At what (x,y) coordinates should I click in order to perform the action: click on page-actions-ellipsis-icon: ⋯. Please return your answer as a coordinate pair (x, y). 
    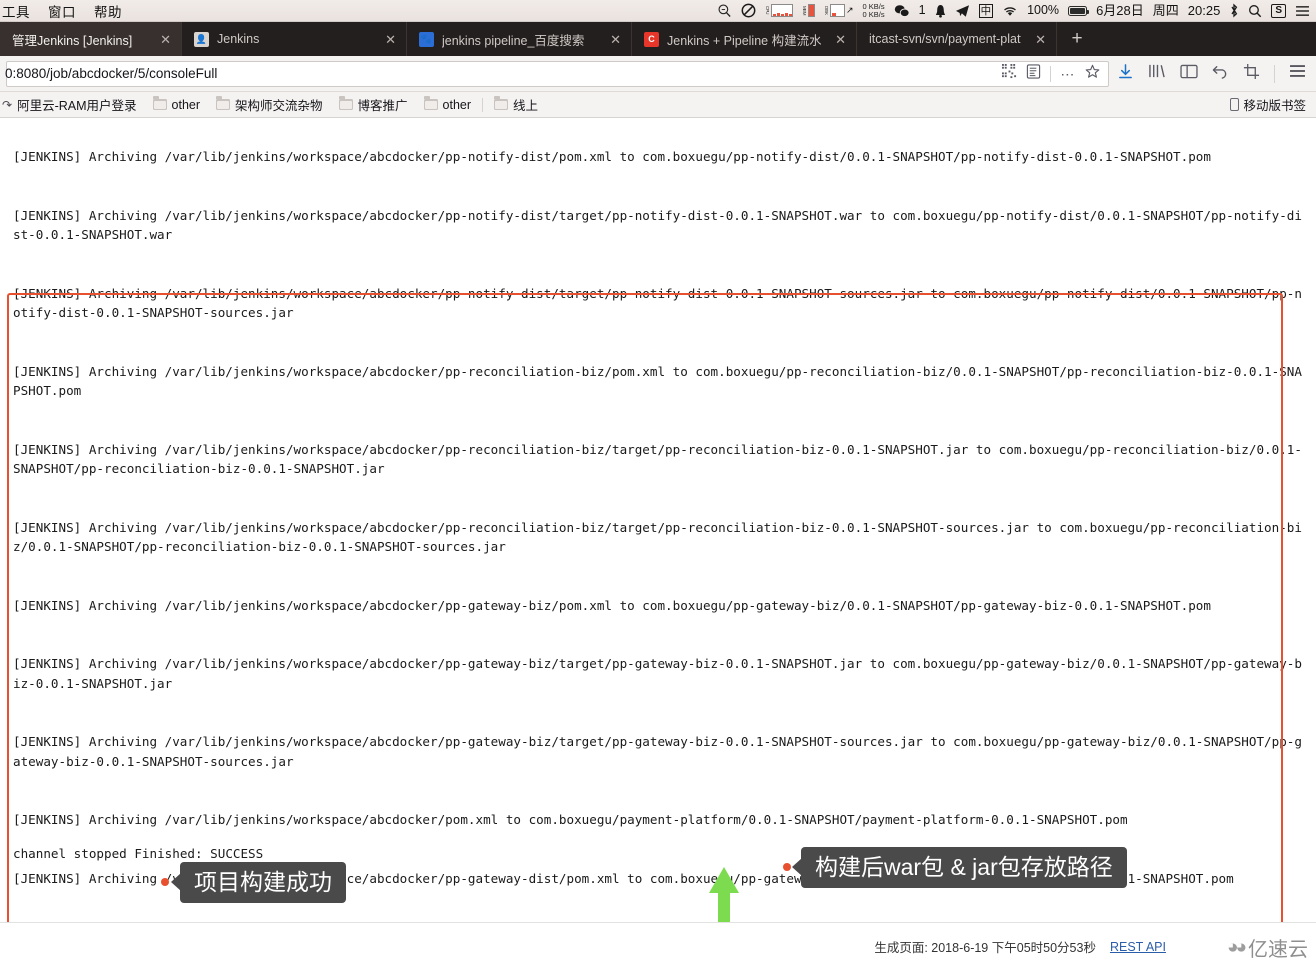
    Looking at the image, I should click on (1068, 74).